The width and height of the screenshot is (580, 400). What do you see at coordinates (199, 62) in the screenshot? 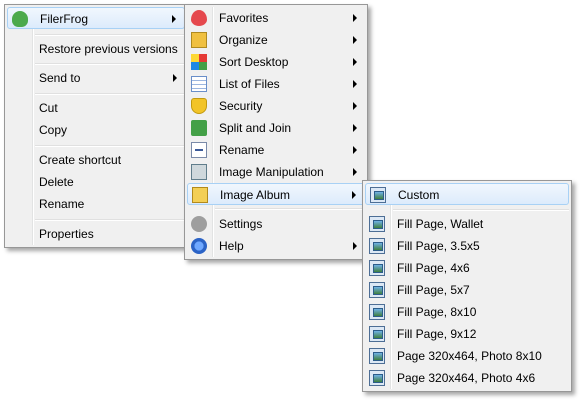
I see `sort-desktop-icon` at bounding box center [199, 62].